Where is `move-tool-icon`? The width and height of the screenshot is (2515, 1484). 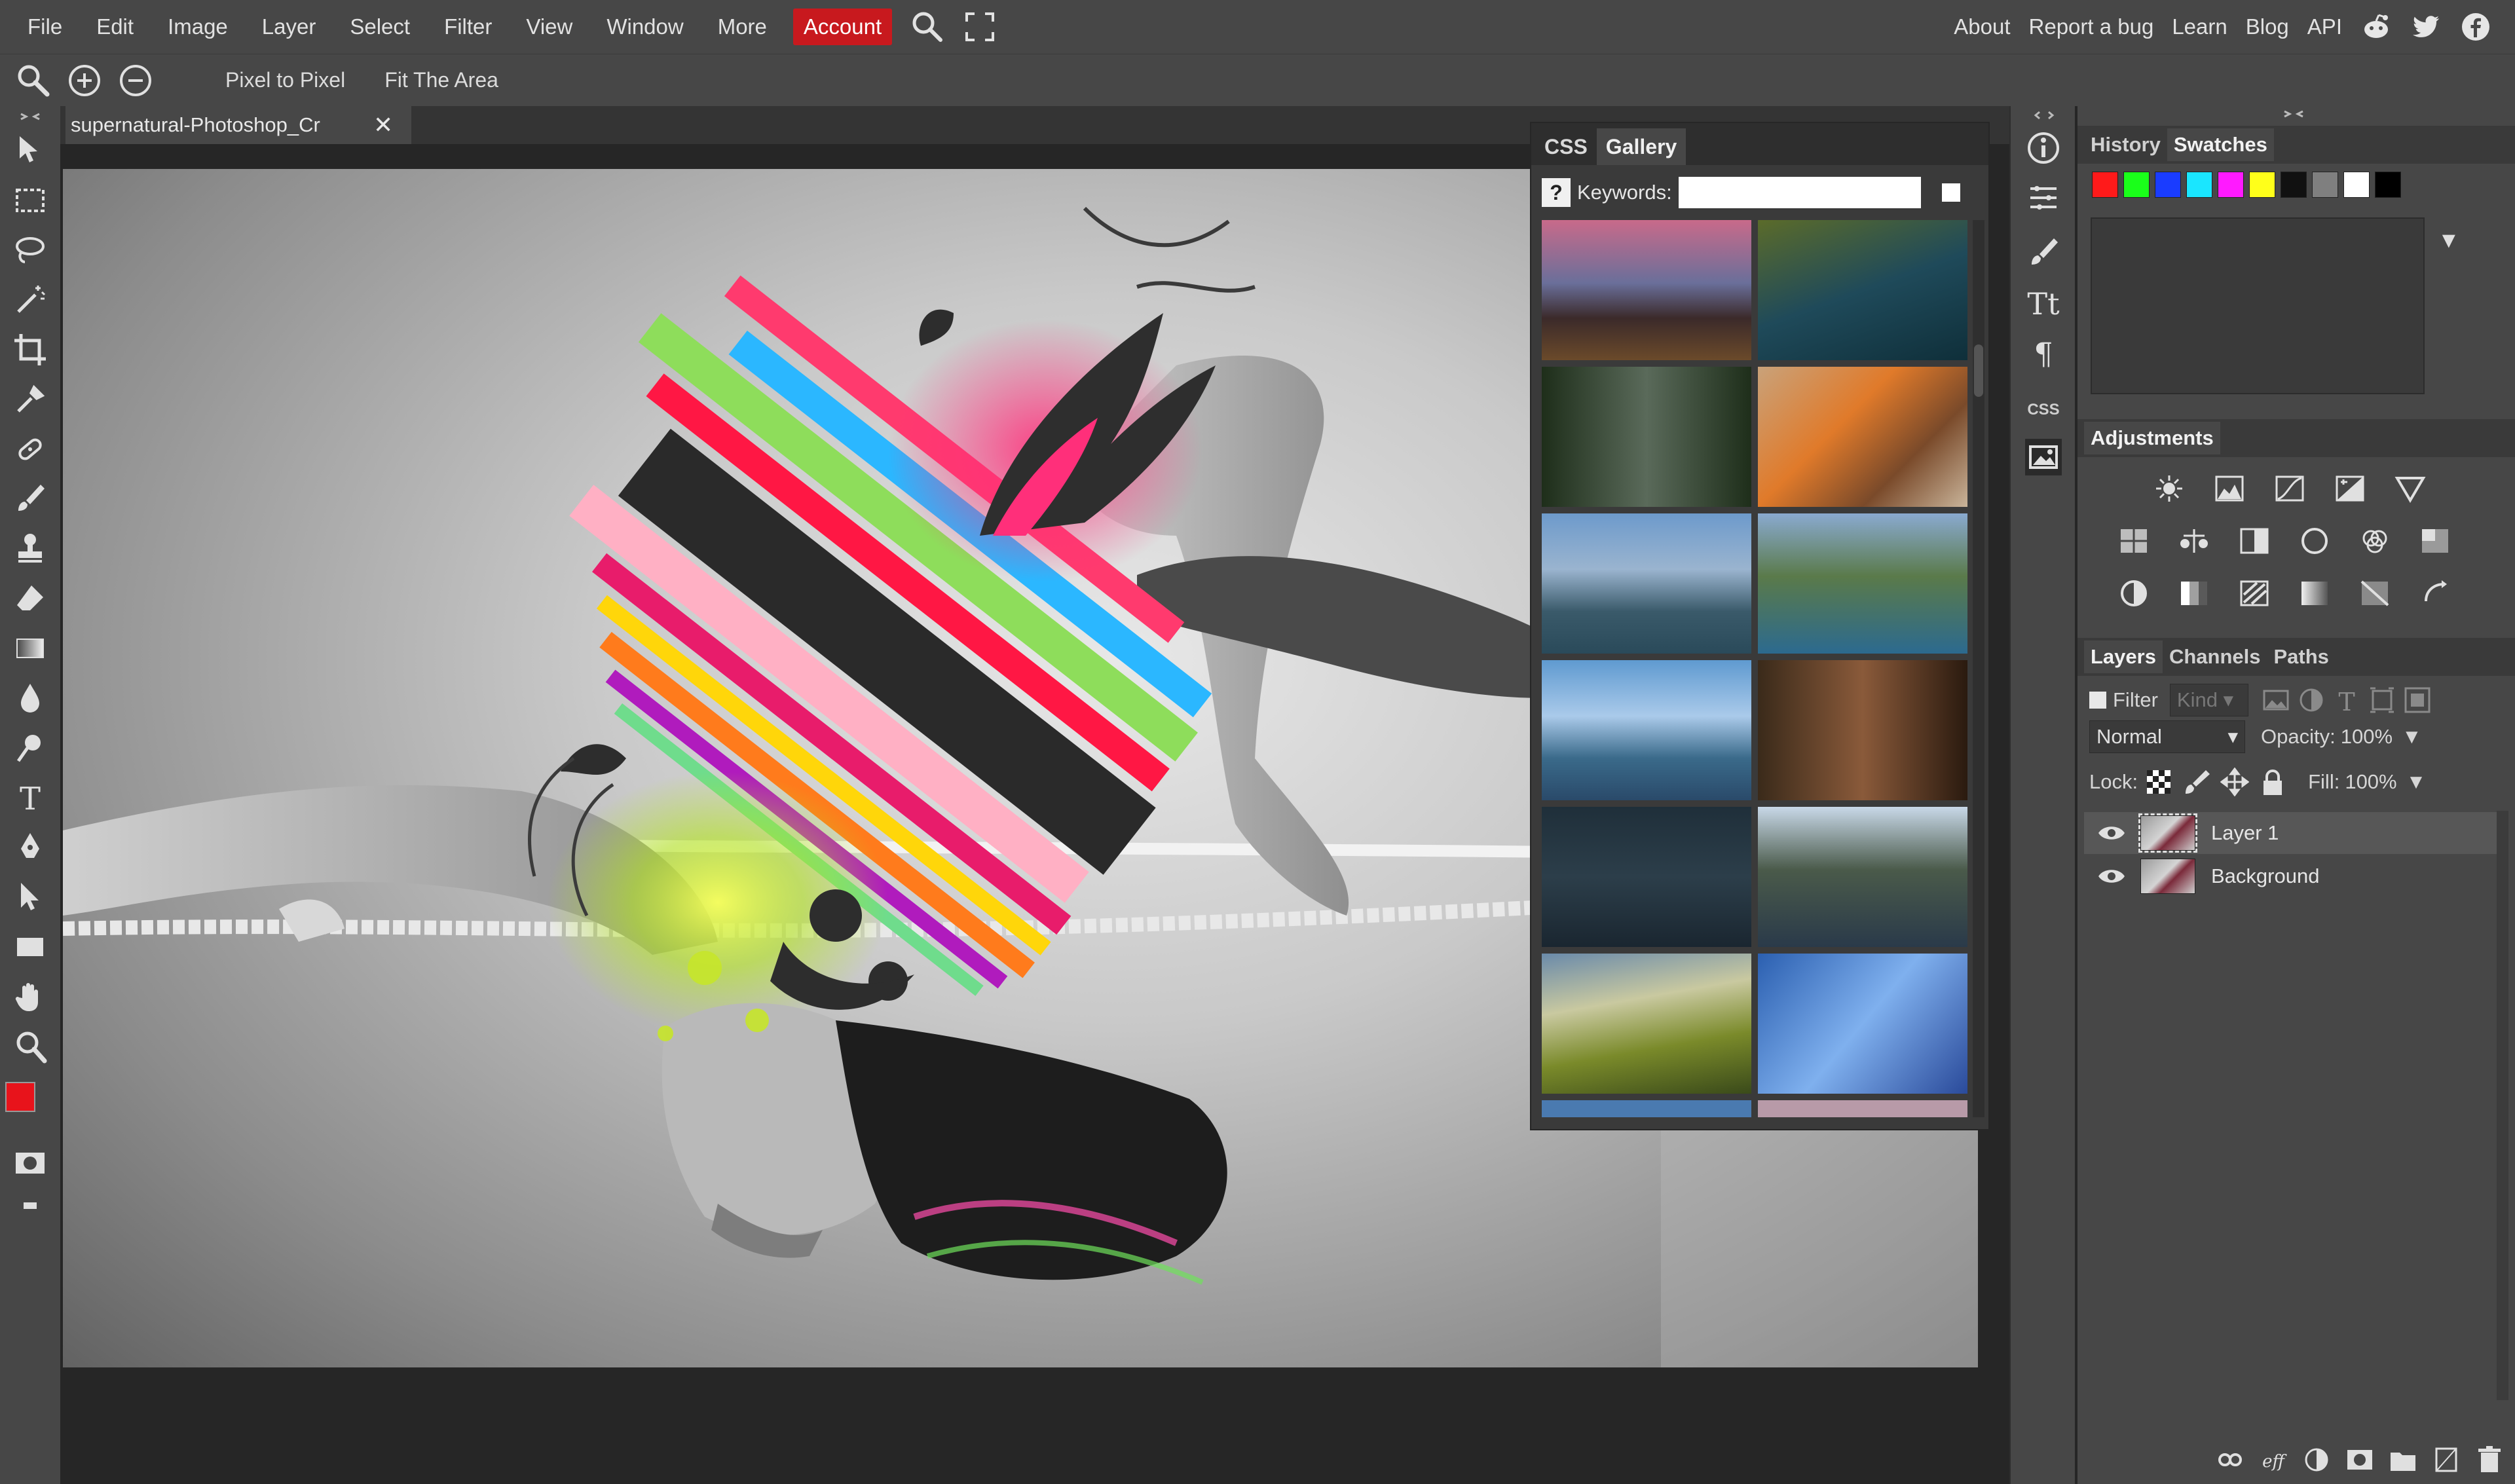
move-tool-icon is located at coordinates (30, 150).